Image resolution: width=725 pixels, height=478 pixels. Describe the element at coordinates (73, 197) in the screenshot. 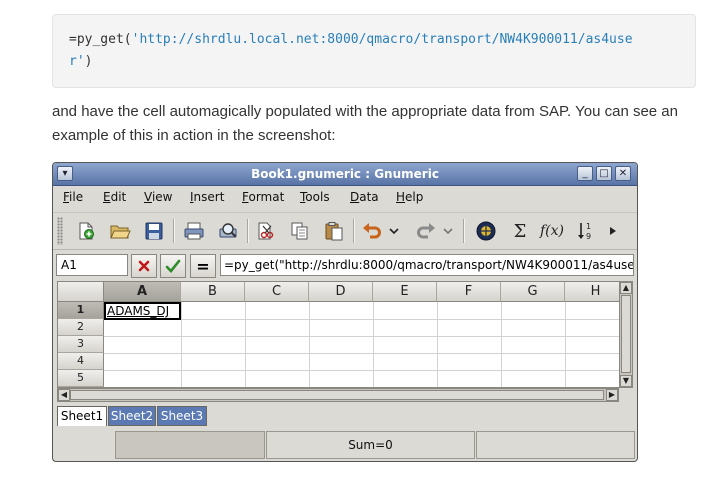

I see `menu-file: File` at that location.